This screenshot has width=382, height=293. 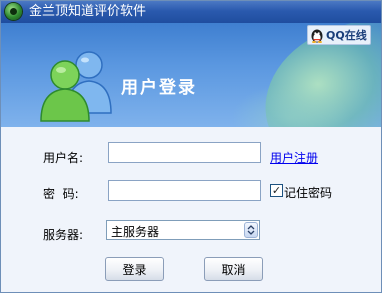 I want to click on check-mark-icon: ✓, so click(x=276, y=190).